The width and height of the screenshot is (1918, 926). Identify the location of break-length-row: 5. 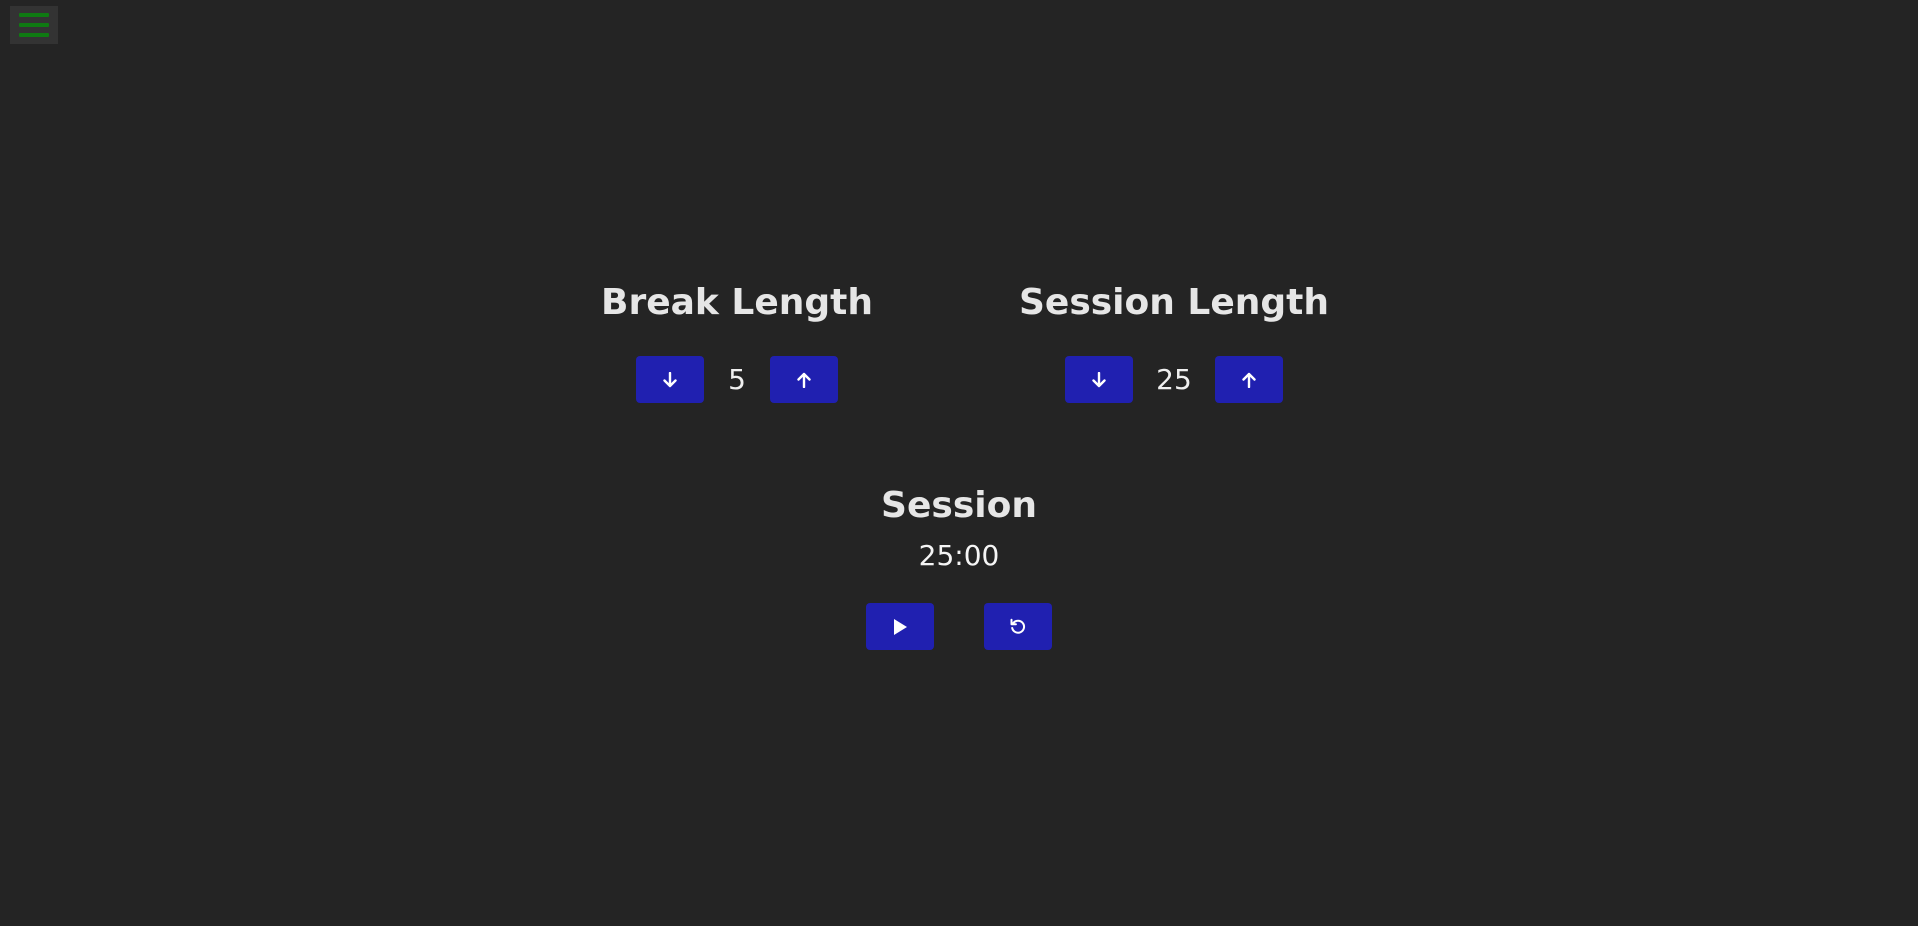
(737, 379).